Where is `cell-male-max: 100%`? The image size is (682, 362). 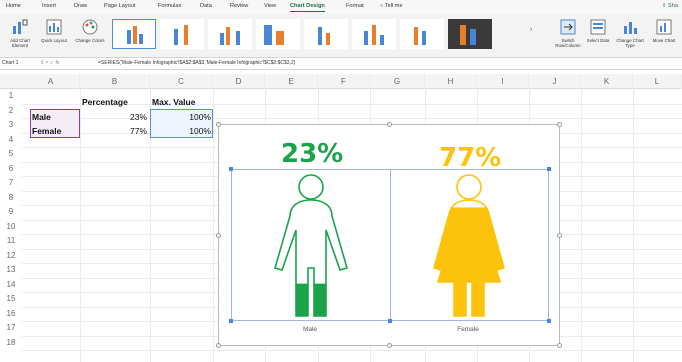
cell-male-max: 100% is located at coordinates (180, 117).